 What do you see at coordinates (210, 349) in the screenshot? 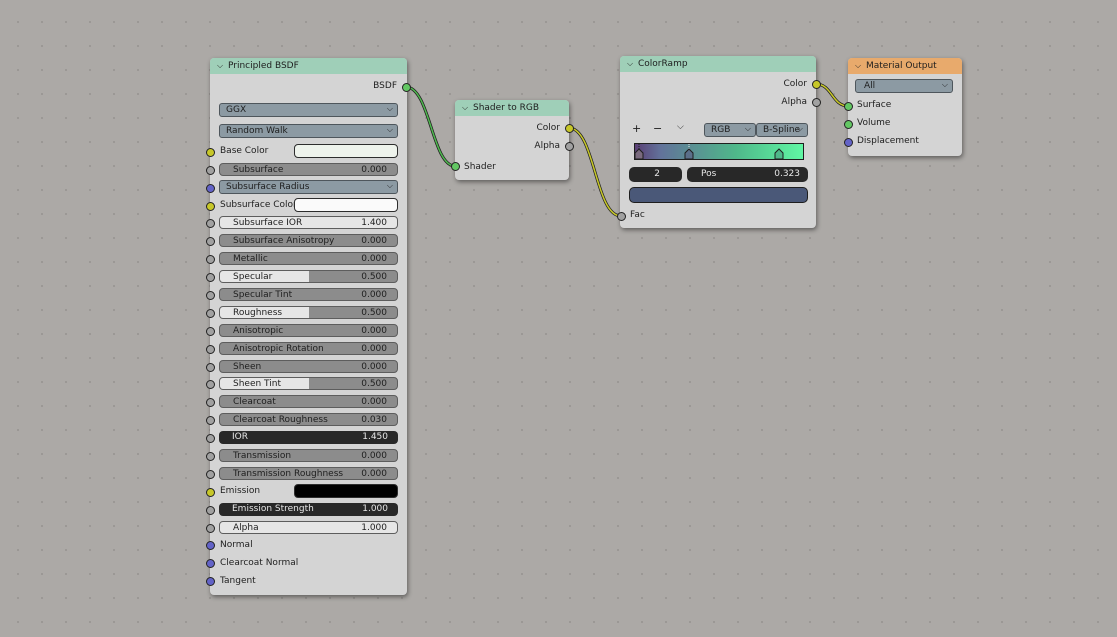
I see `anisotropic-rotation-socket` at bounding box center [210, 349].